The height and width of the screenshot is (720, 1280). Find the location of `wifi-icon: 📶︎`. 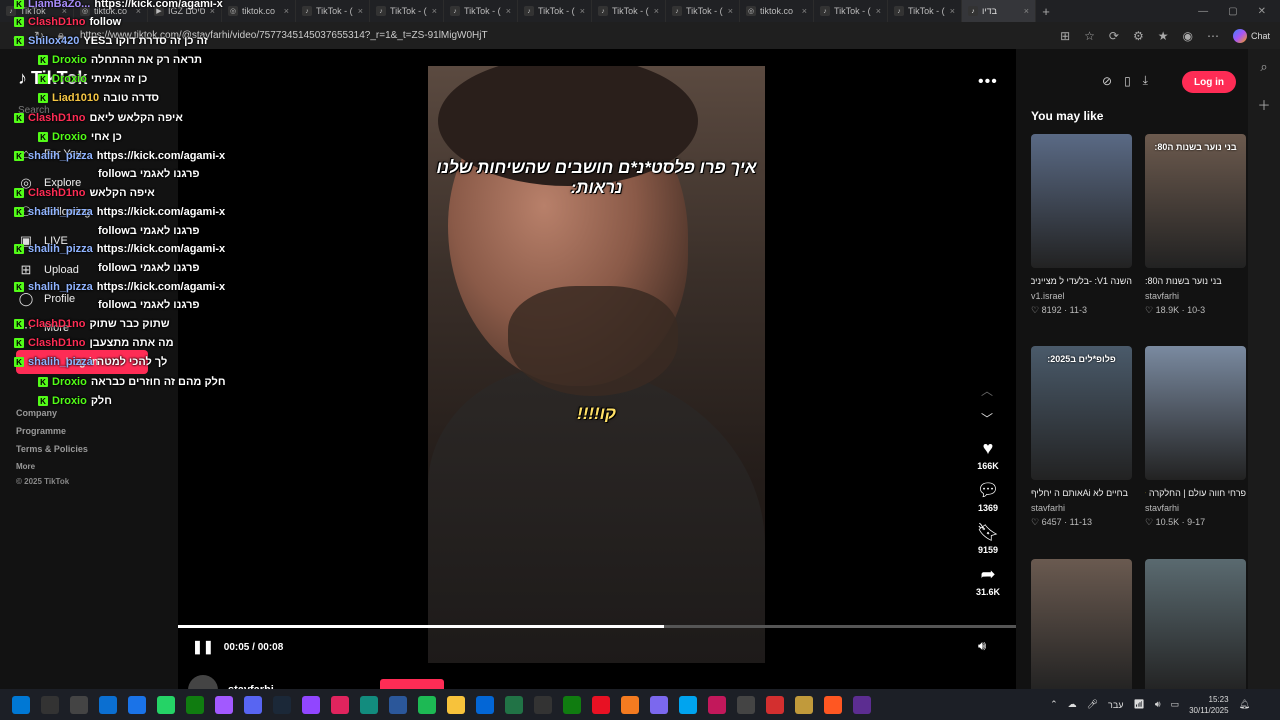

wifi-icon: 📶︎ is located at coordinates (1138, 704).